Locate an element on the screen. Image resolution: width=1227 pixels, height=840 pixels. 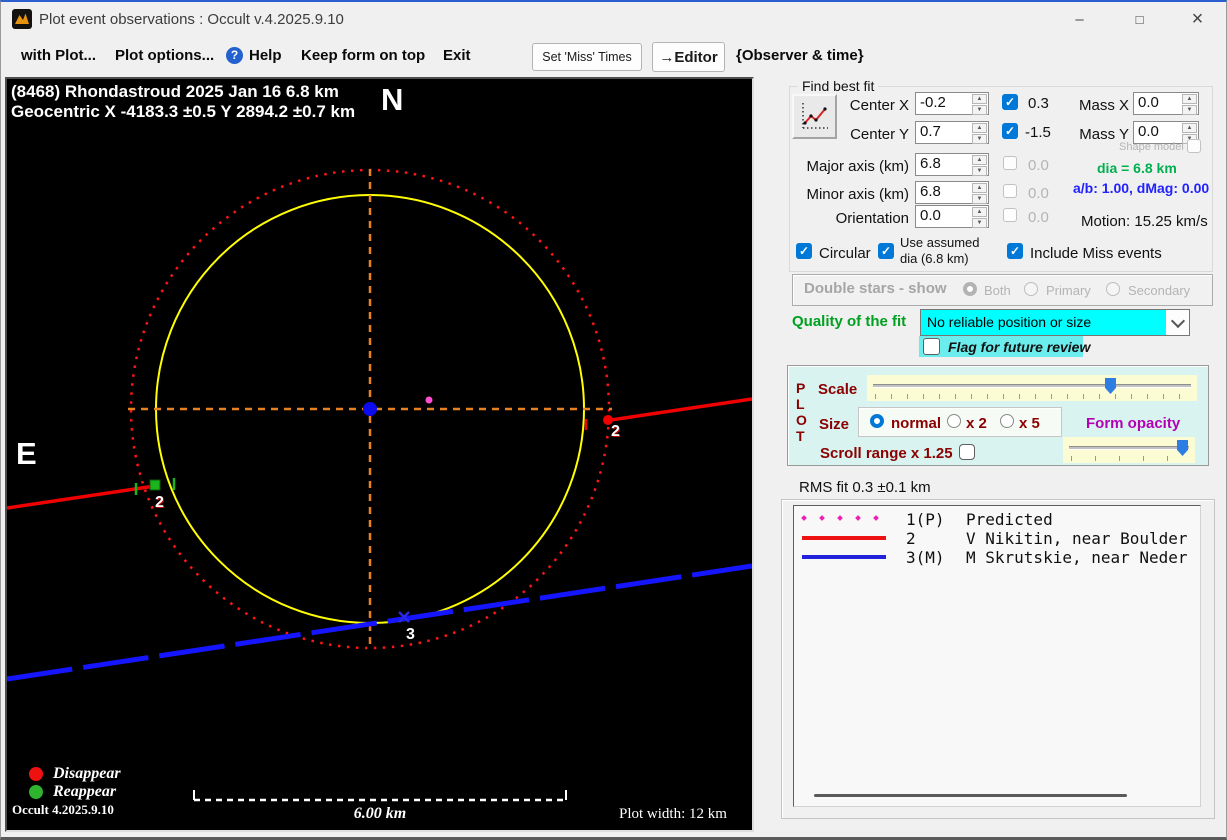
minor-axis-label: Minor axis (km) is located at coordinates (857, 194).